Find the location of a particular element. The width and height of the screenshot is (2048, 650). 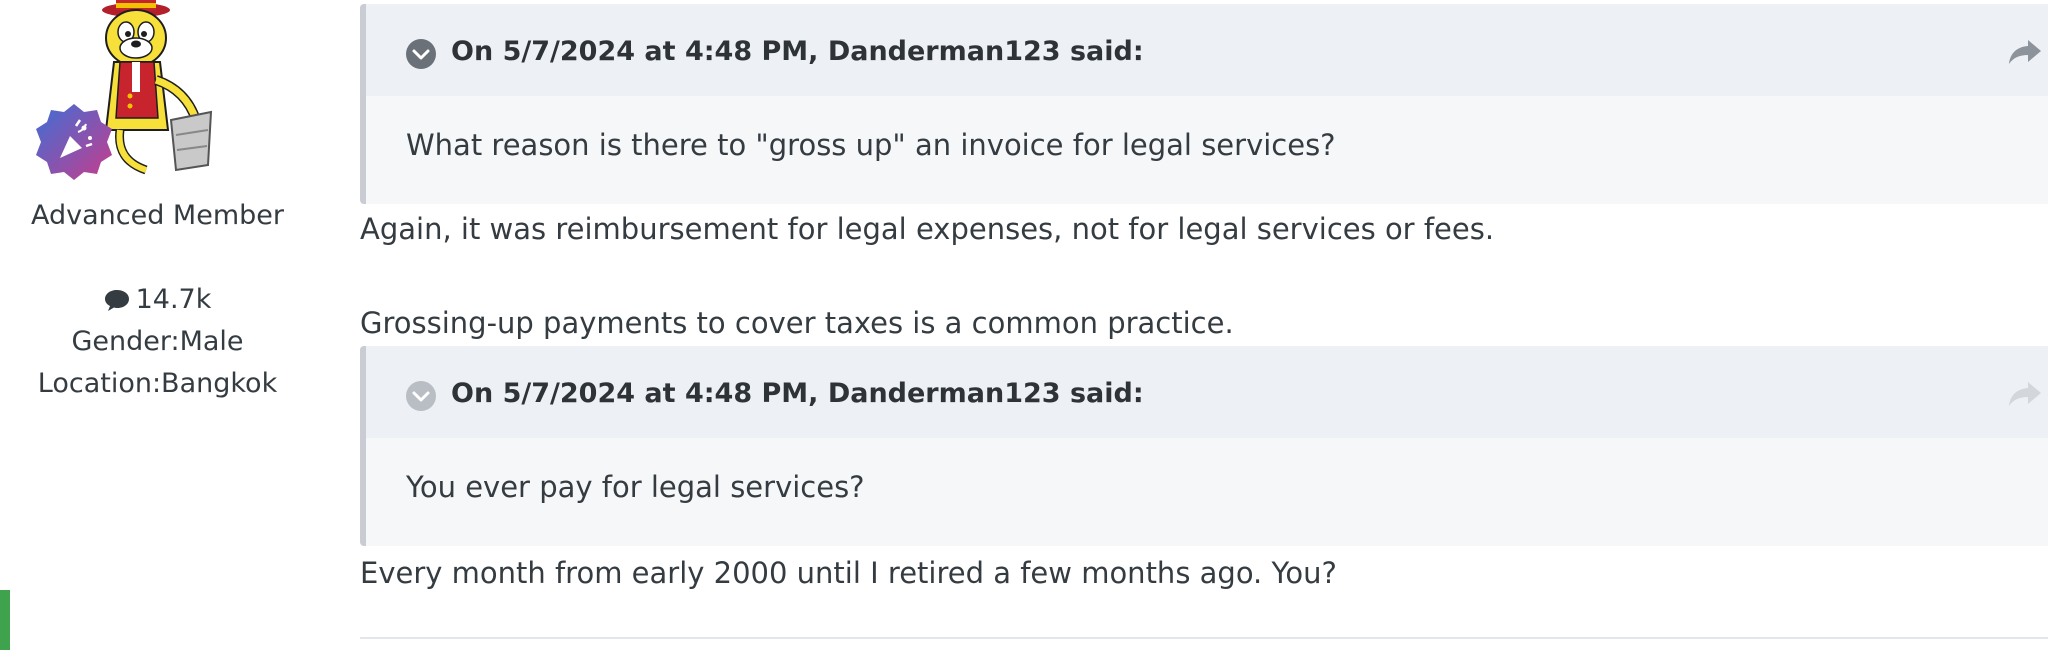

post-count-value: 14.7k is located at coordinates (173, 299).